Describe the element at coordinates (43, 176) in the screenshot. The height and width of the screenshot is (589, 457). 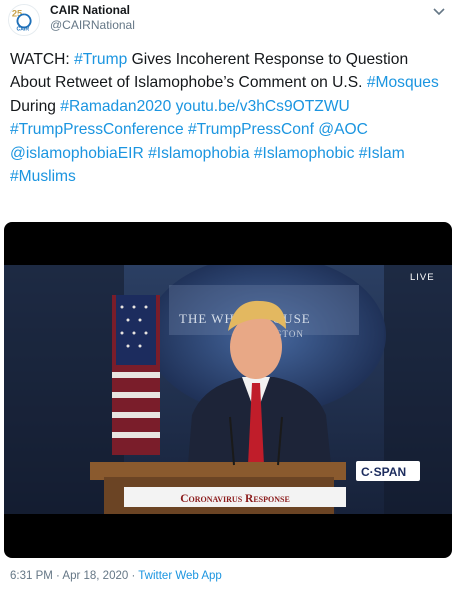
I see `tweet-link: #Muslims` at that location.